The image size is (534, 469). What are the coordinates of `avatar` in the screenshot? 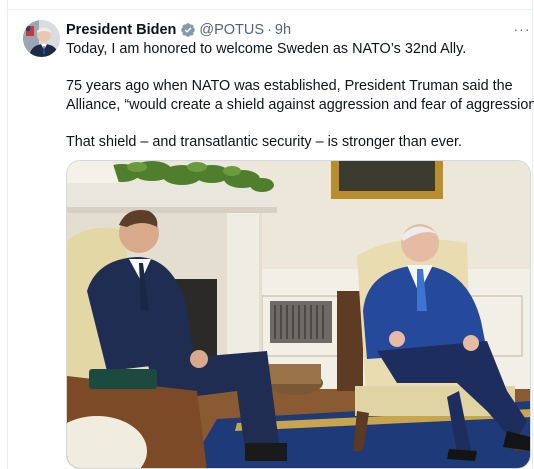 It's located at (41, 38).